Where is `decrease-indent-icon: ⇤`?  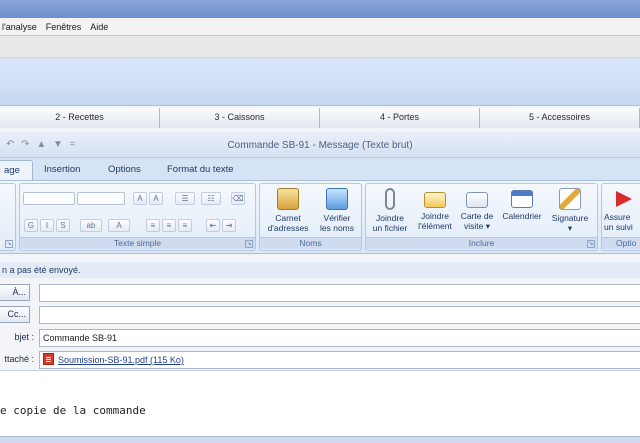
decrease-indent-icon: ⇤ is located at coordinates (213, 225).